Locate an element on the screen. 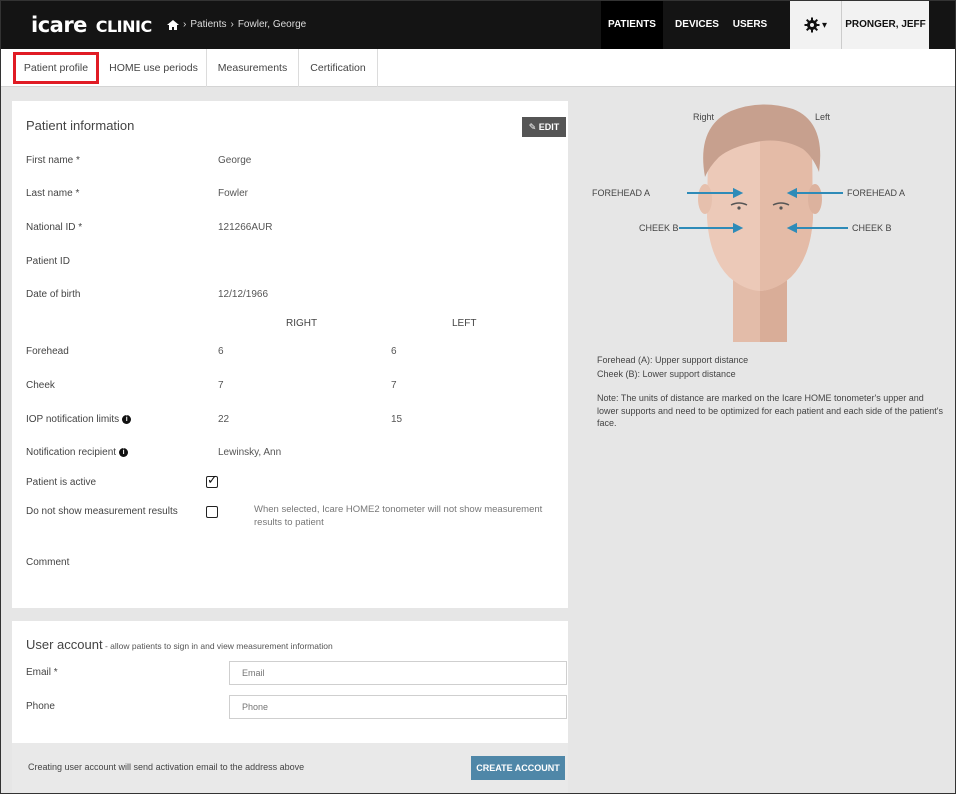 The image size is (956, 794). breadcrumb-current: Fowler, George is located at coordinates (272, 24).